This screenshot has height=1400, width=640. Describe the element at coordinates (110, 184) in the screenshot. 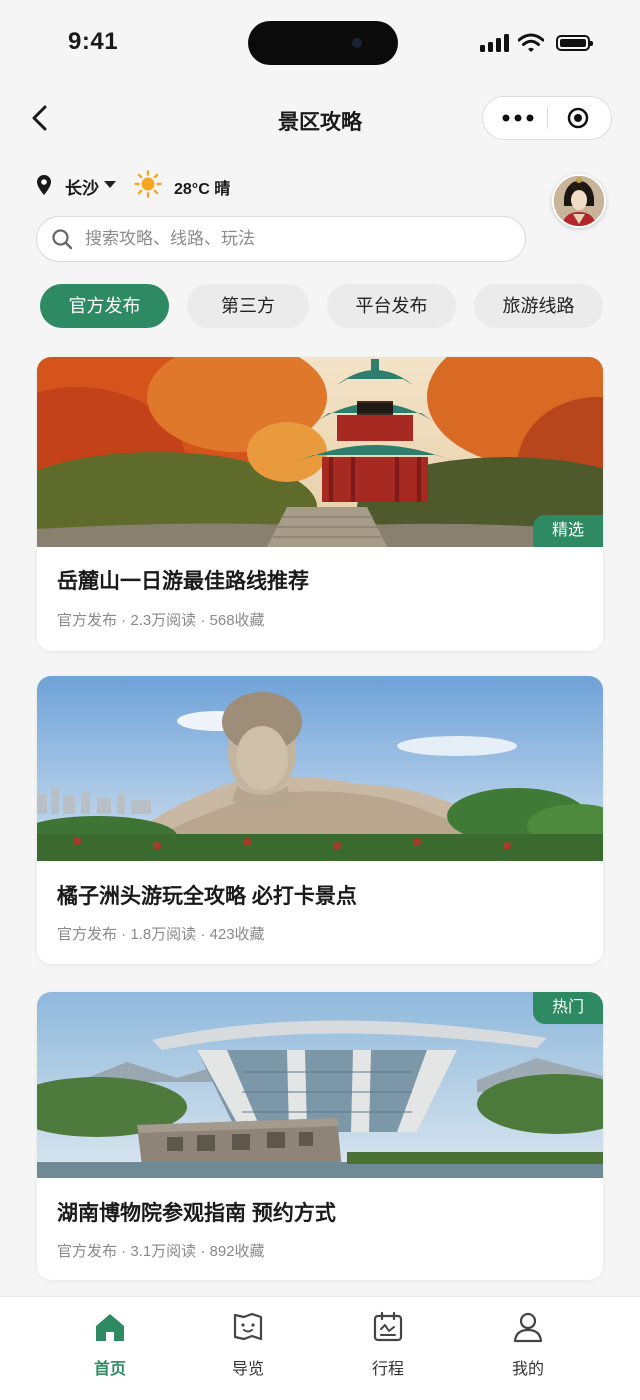

I see `chevron-down-icon` at that location.